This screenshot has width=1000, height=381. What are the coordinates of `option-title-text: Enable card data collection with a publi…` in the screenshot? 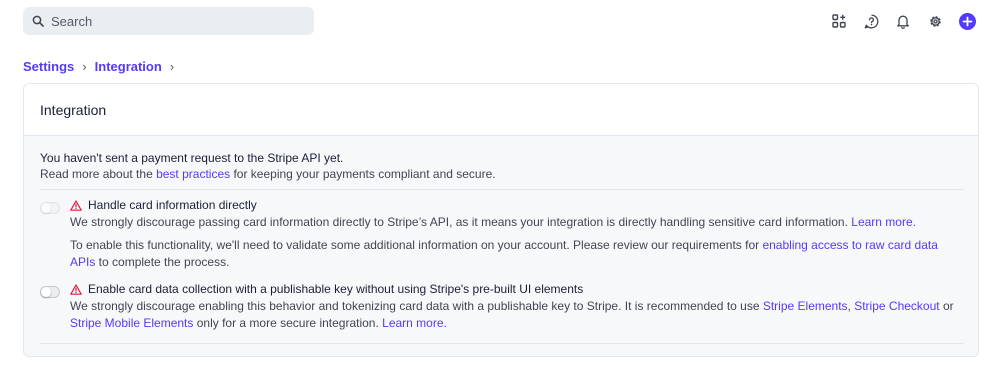 It's located at (336, 289).